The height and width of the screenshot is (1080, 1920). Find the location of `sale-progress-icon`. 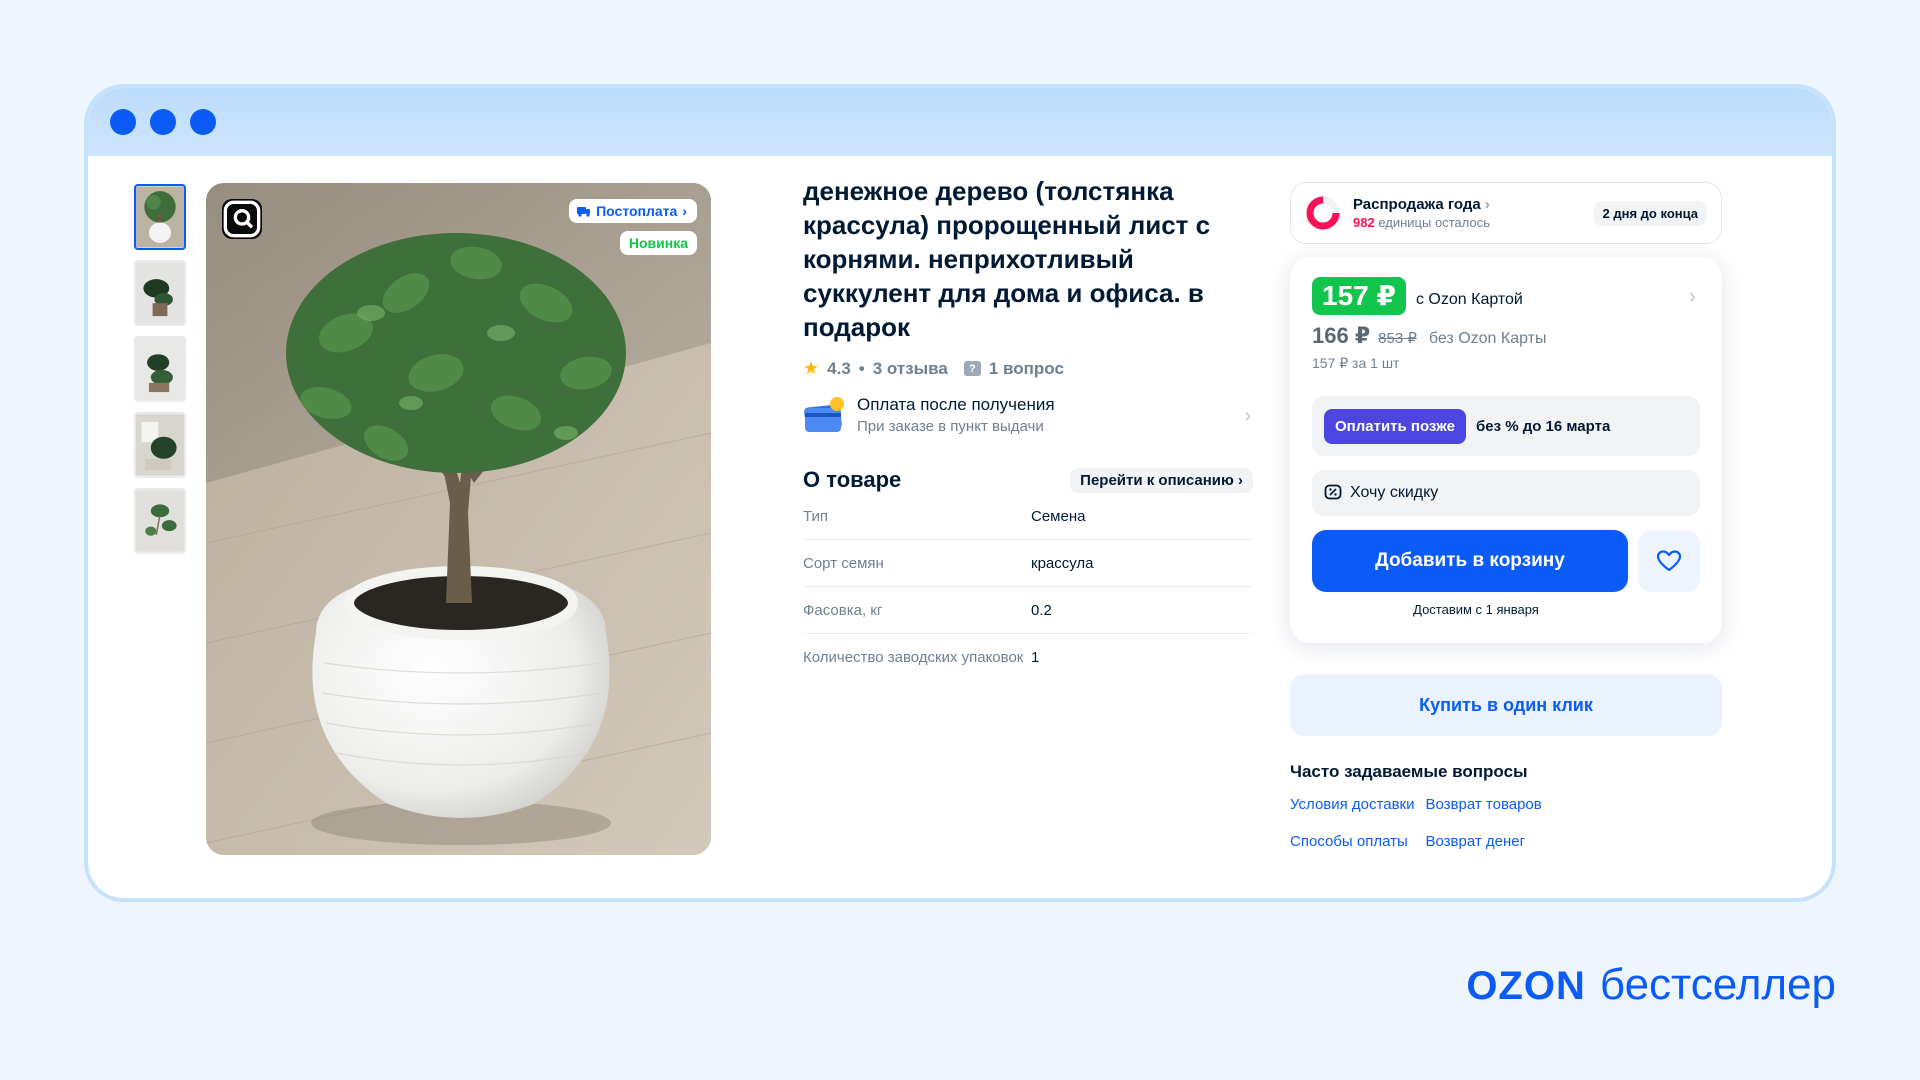

sale-progress-icon is located at coordinates (1323, 213).